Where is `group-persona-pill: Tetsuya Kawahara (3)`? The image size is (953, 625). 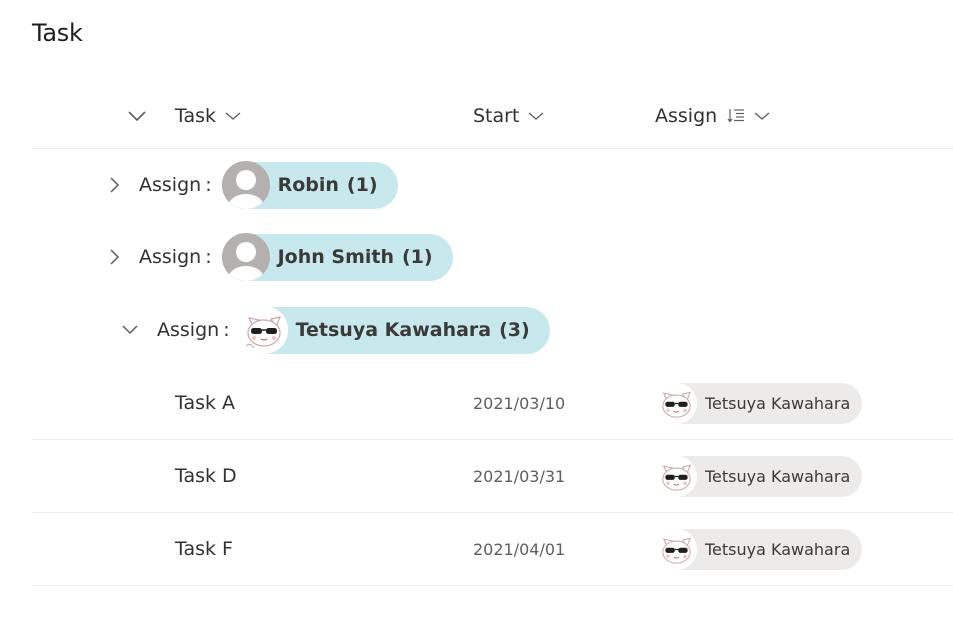 group-persona-pill: Tetsuya Kawahara (3) is located at coordinates (394, 330).